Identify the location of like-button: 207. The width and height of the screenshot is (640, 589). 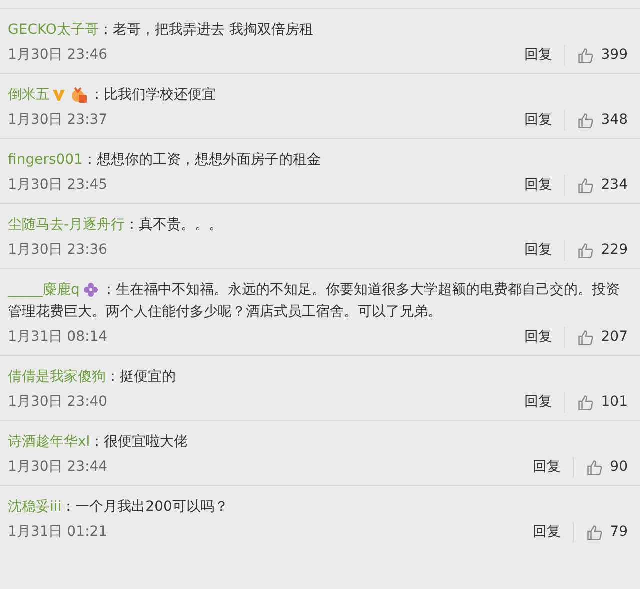
(596, 337).